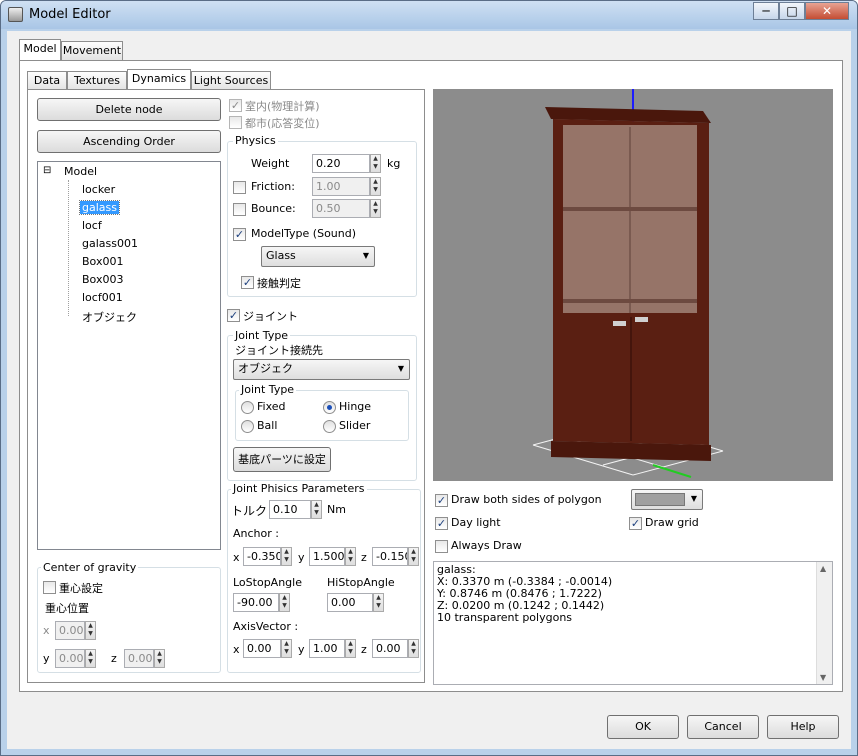 This screenshot has height=756, width=858. I want to click on gravity-z-spinner: ▲ ▼, so click(159, 658).